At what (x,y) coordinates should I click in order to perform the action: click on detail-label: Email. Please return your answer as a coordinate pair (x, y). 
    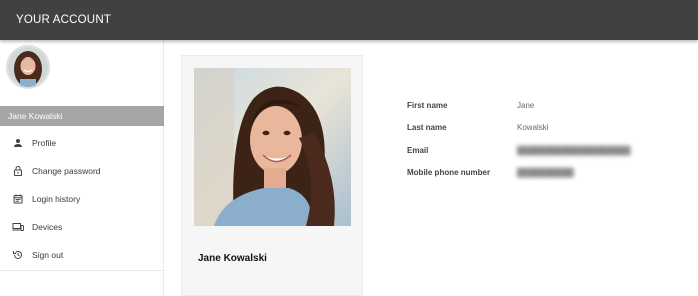
    Looking at the image, I should click on (418, 150).